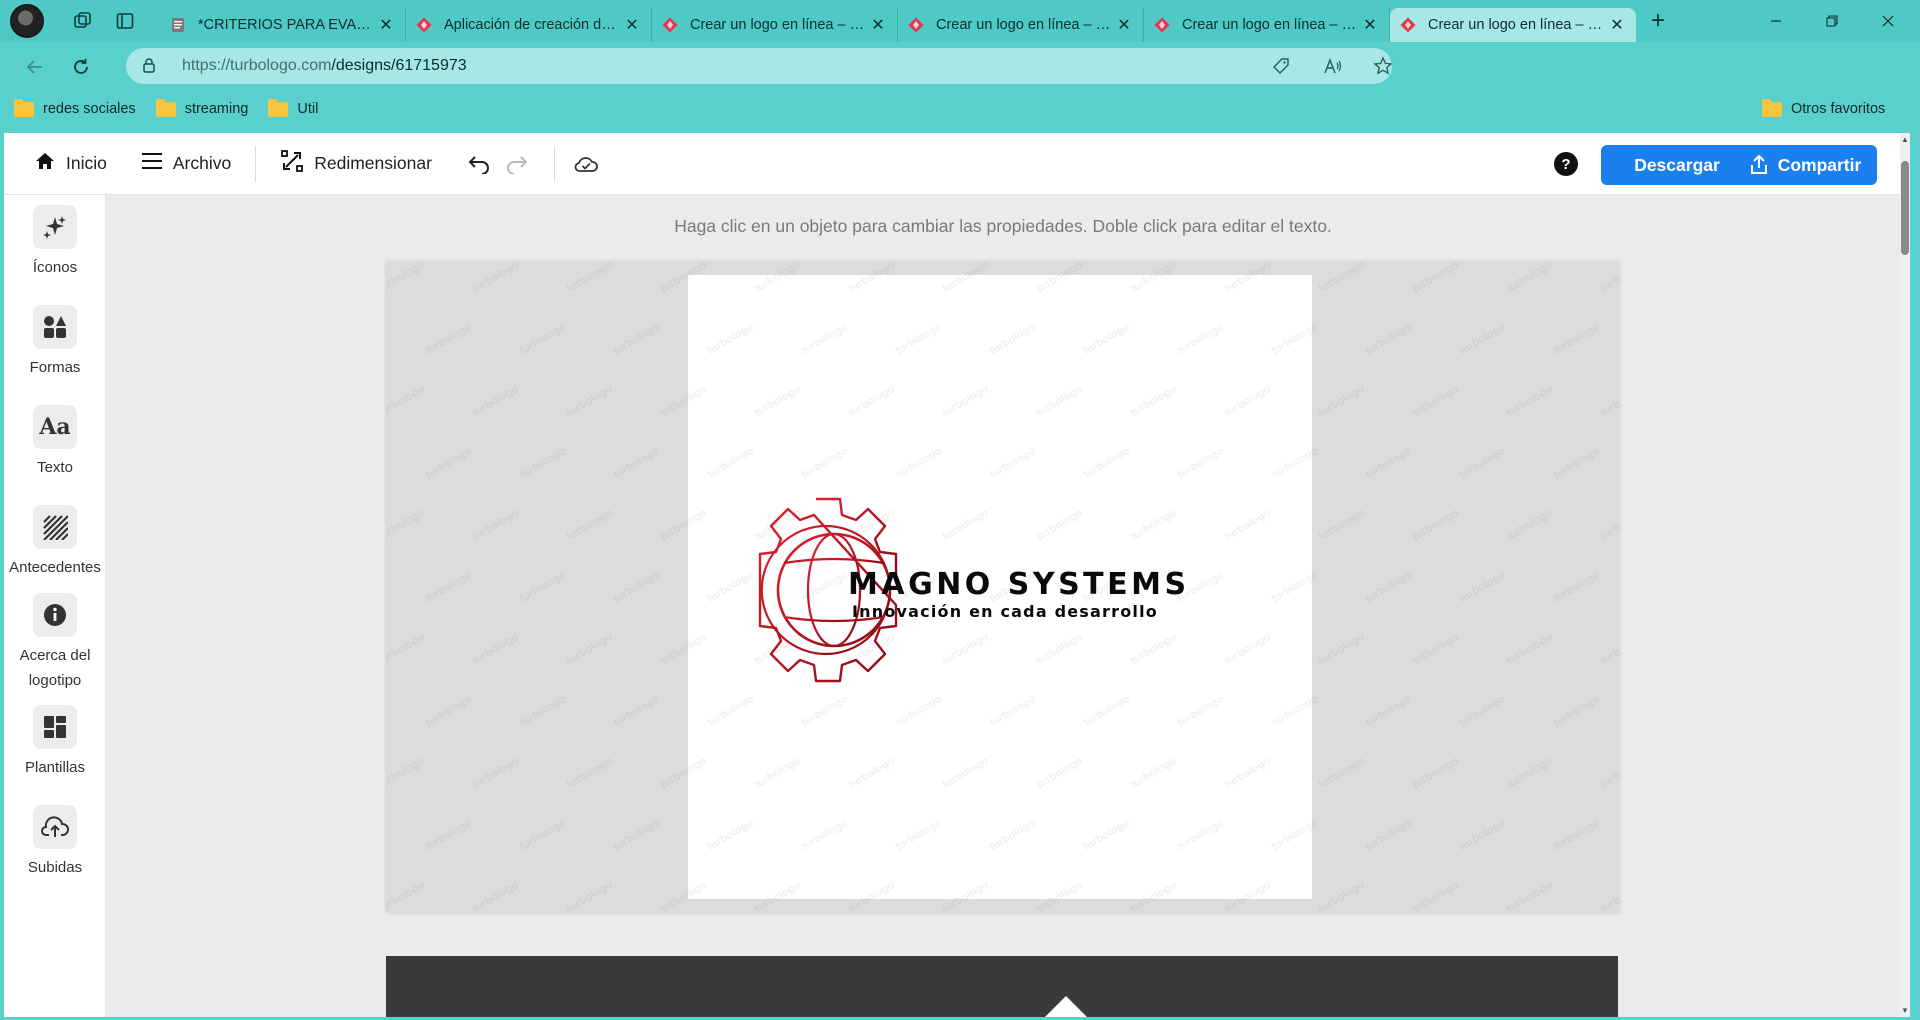 Image resolution: width=1920 pixels, height=1020 pixels. Describe the element at coordinates (1658, 21) in the screenshot. I see `new-tab-button: +` at that location.